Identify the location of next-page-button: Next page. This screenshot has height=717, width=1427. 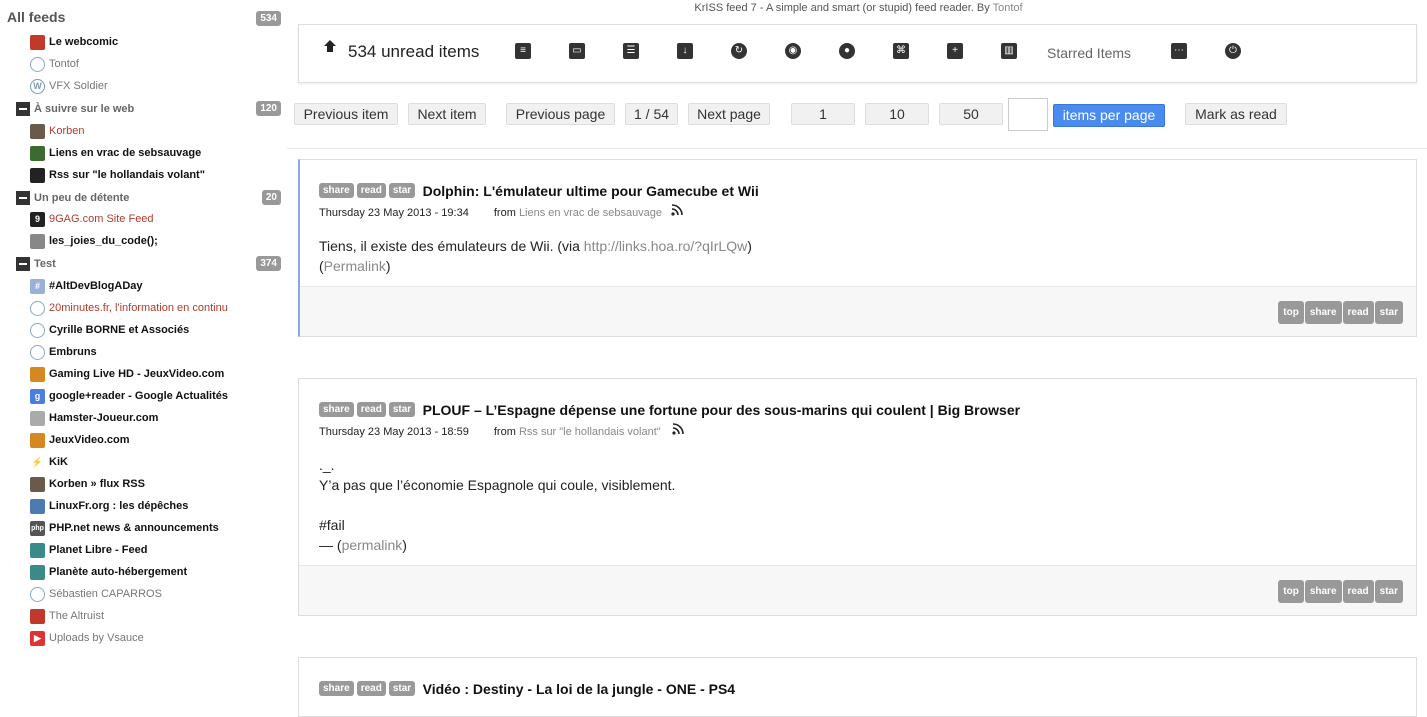
(729, 114).